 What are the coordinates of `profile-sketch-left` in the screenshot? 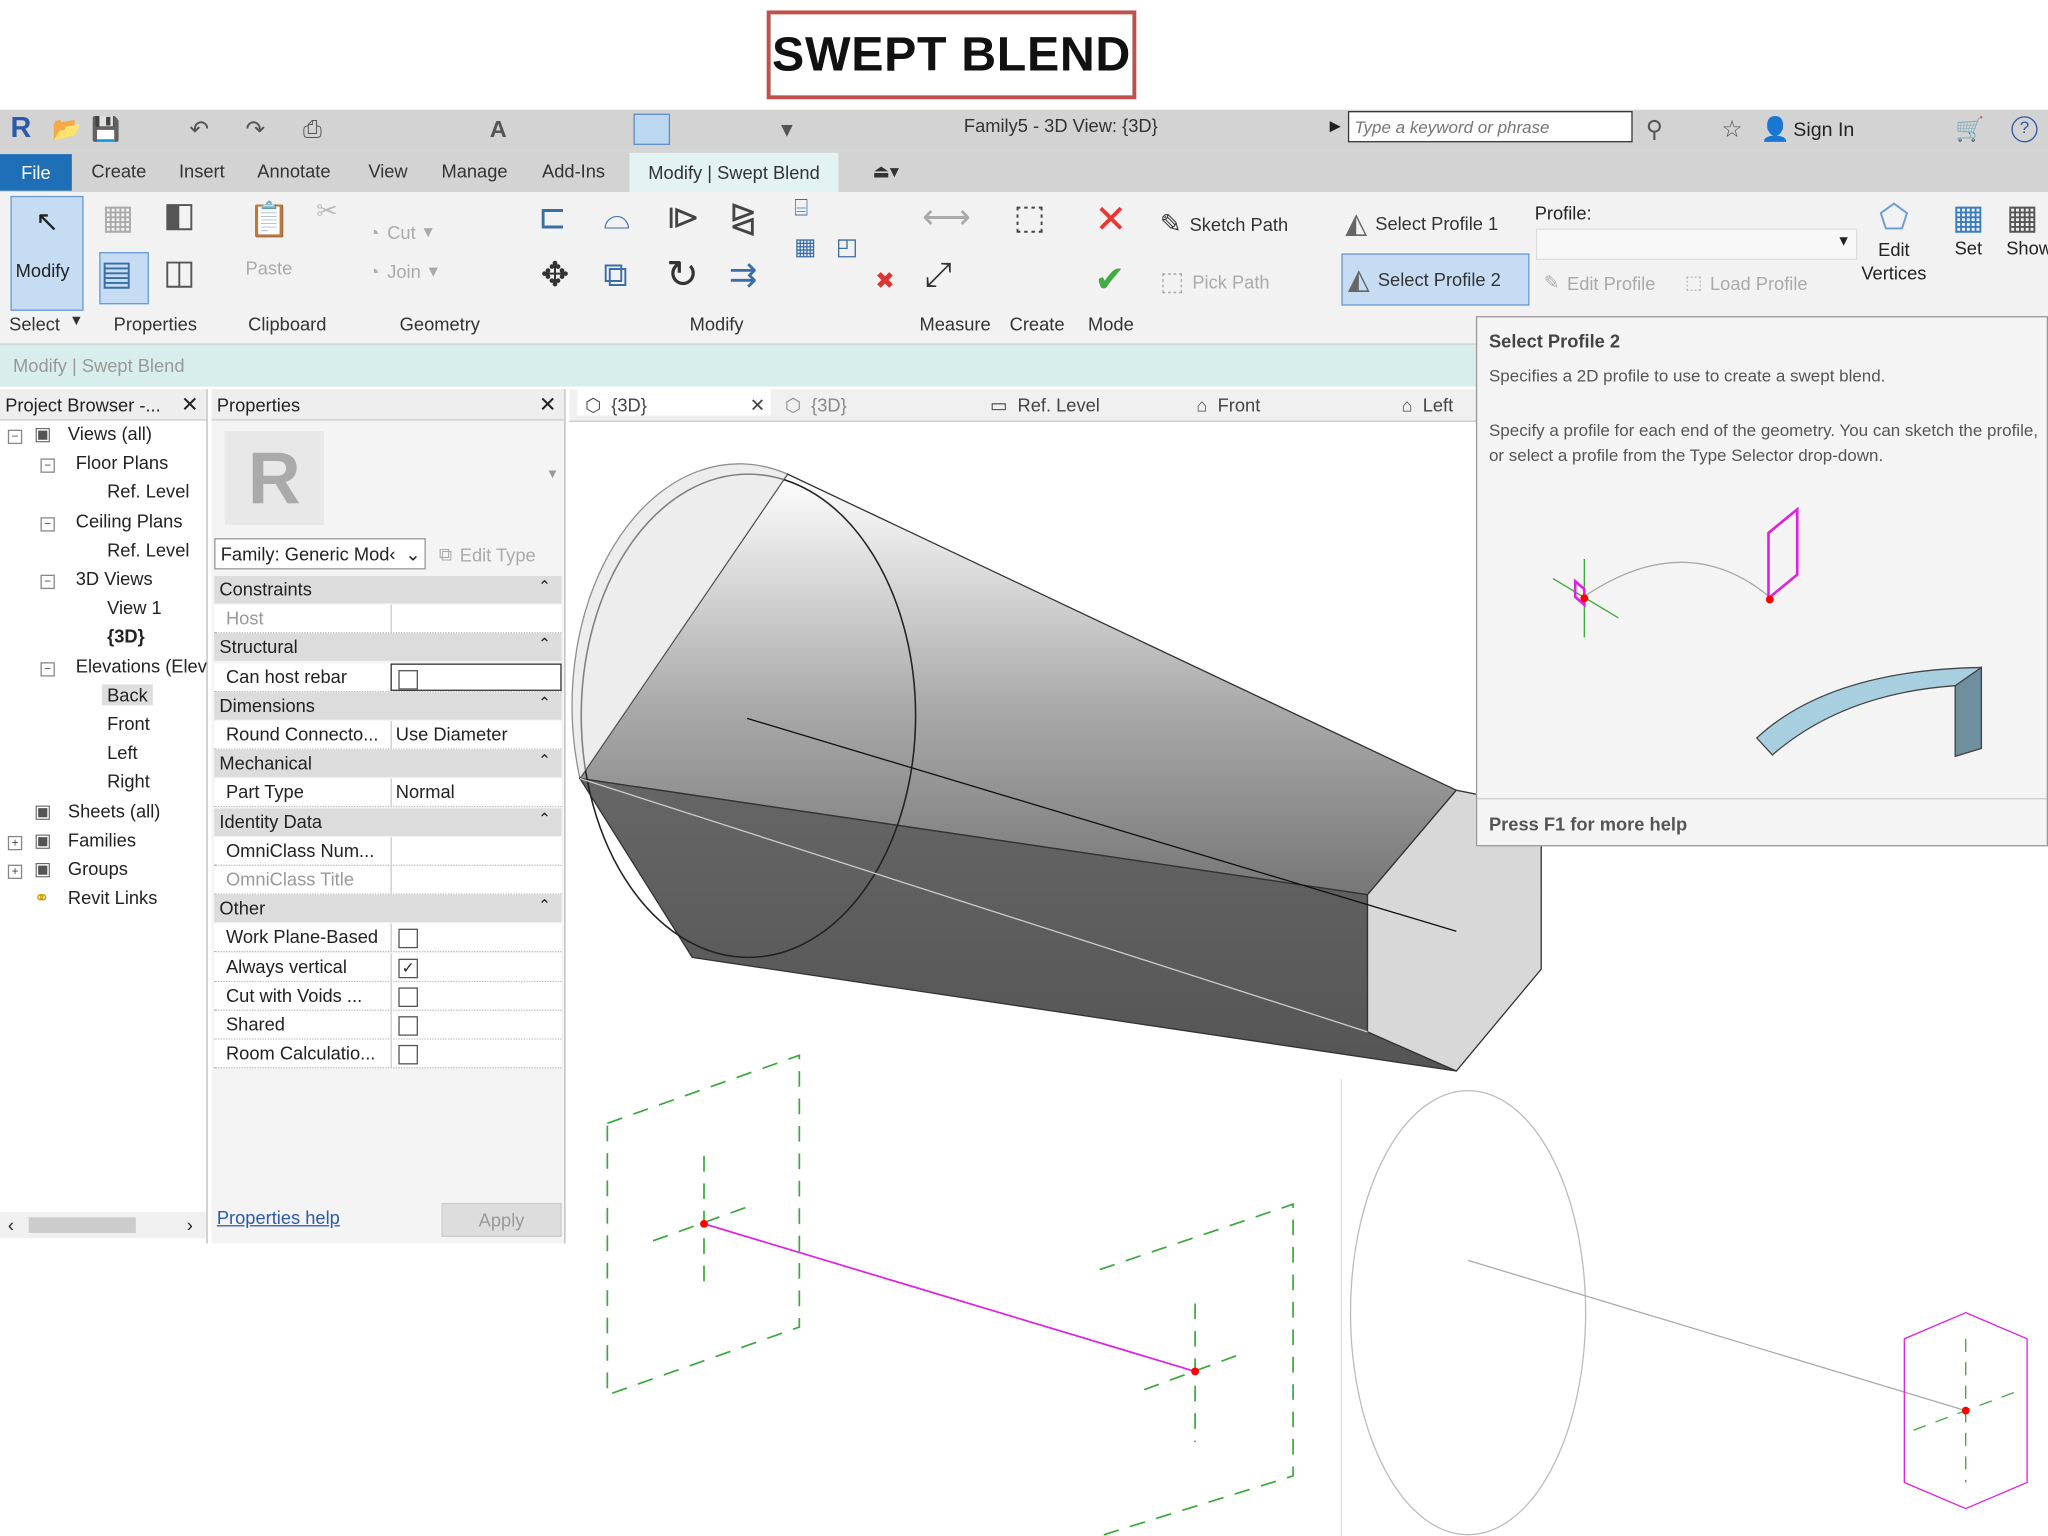 It's located at (950, 1295).